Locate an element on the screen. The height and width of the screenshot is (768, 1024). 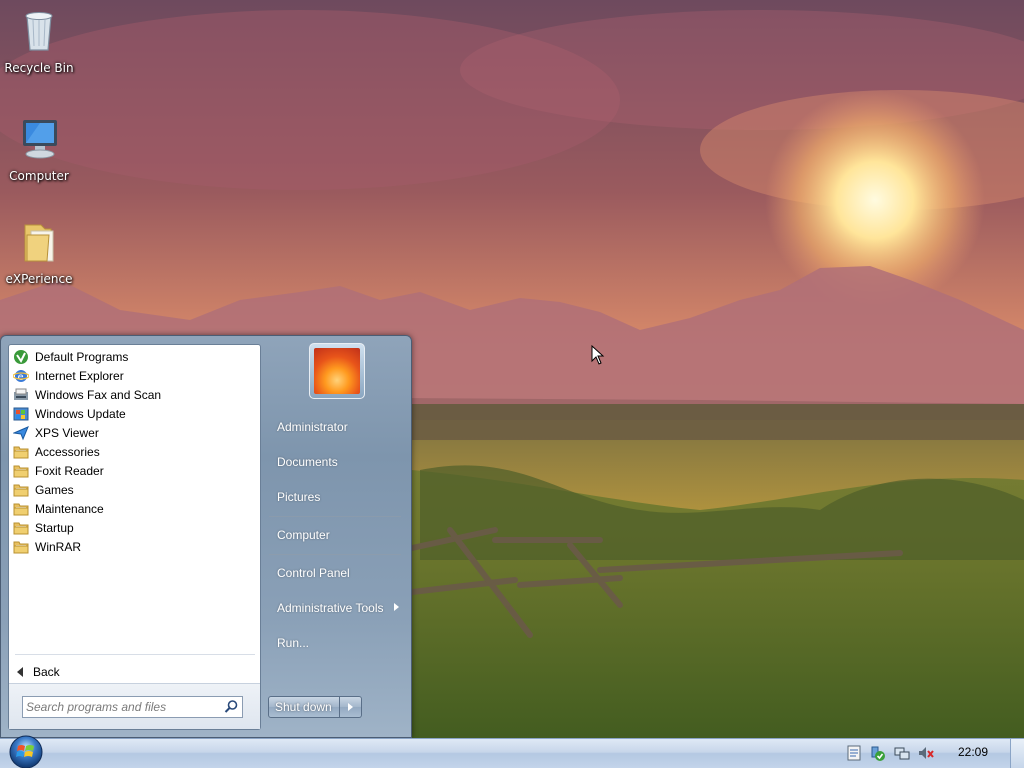
program-folder-accessories: Accessories is located at coordinates (133, 451).